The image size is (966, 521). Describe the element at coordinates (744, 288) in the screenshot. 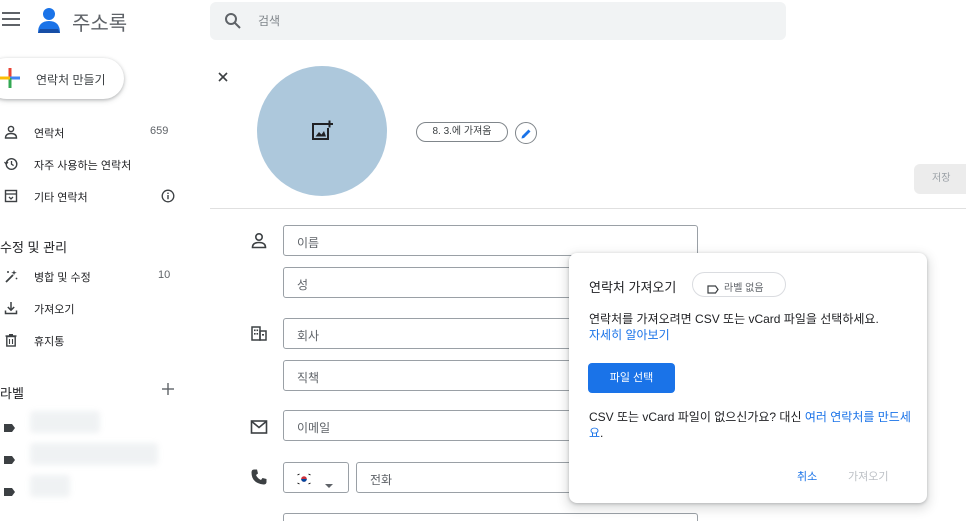

I see `no-label-chip-label: 라벨 없음` at that location.